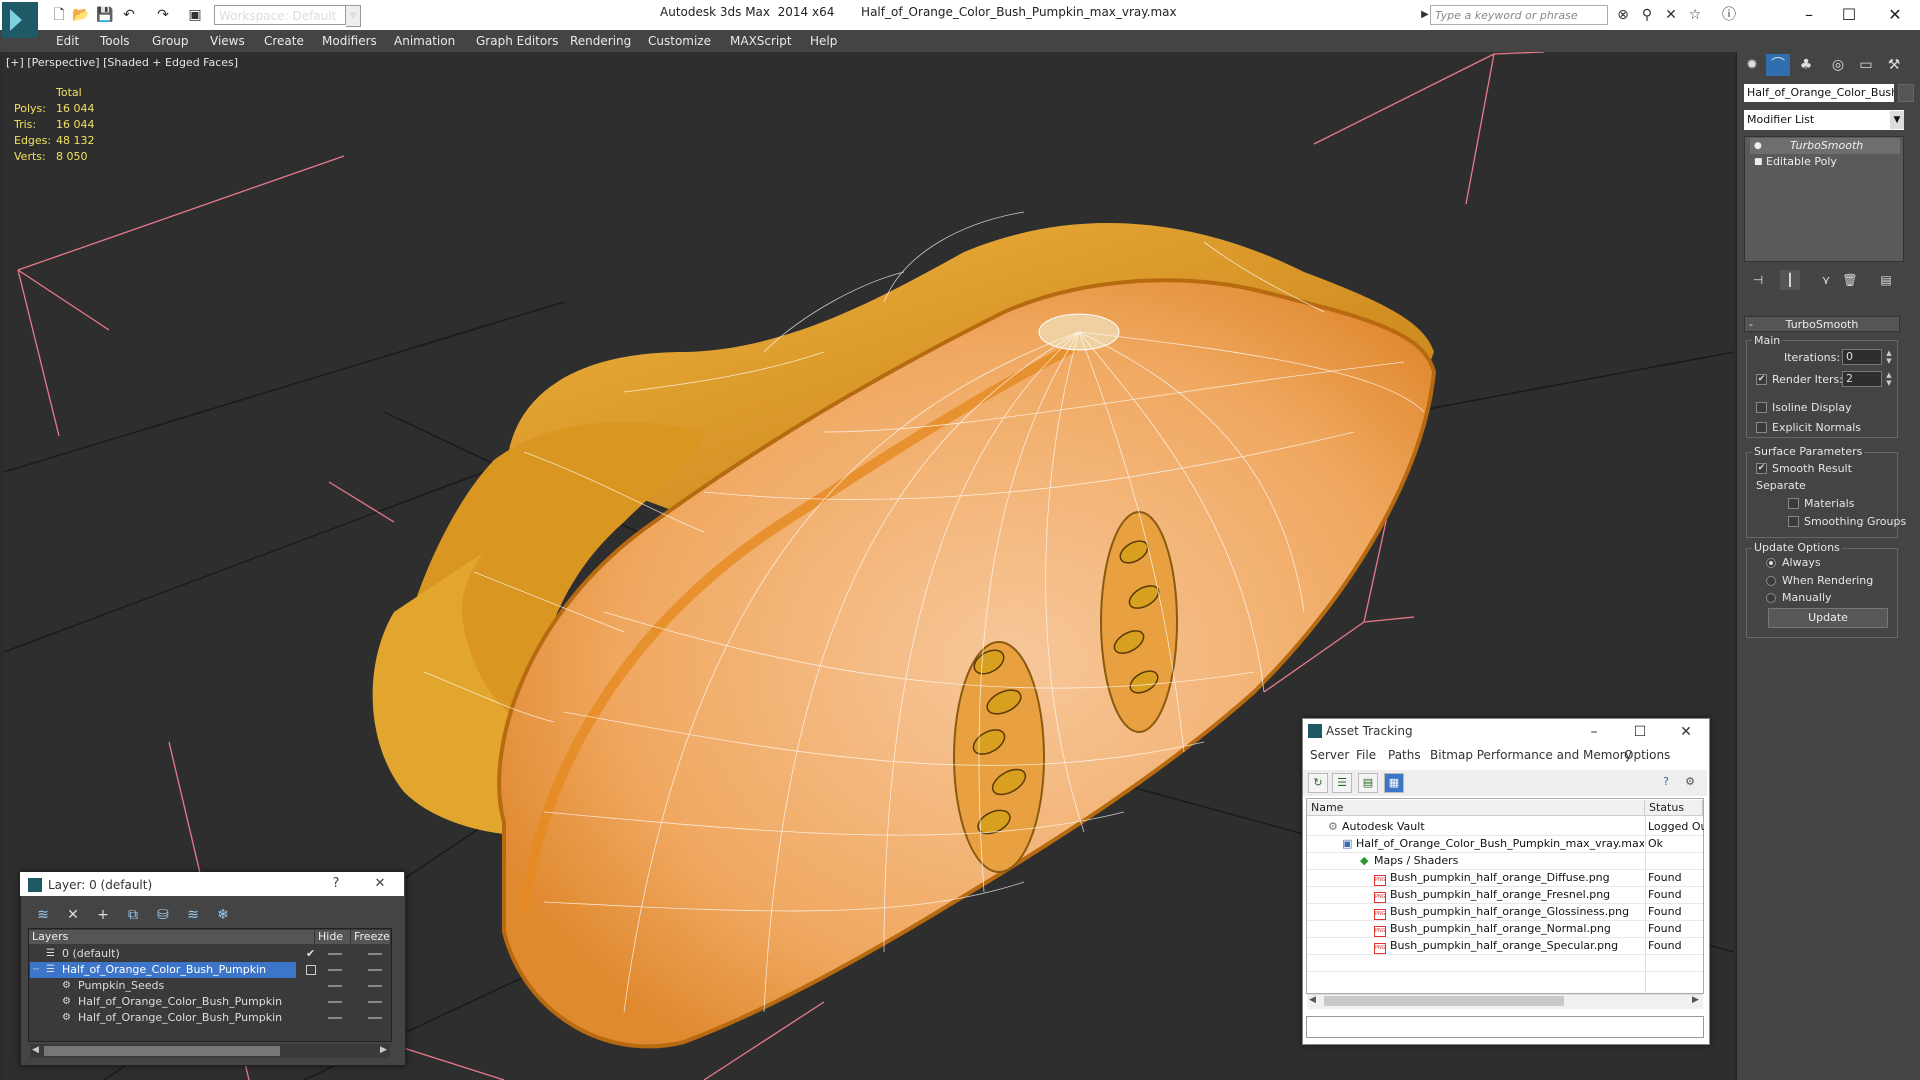 The image size is (1920, 1080). Describe the element at coordinates (1342, 783) in the screenshot. I see `list-view-icon: ☰` at that location.